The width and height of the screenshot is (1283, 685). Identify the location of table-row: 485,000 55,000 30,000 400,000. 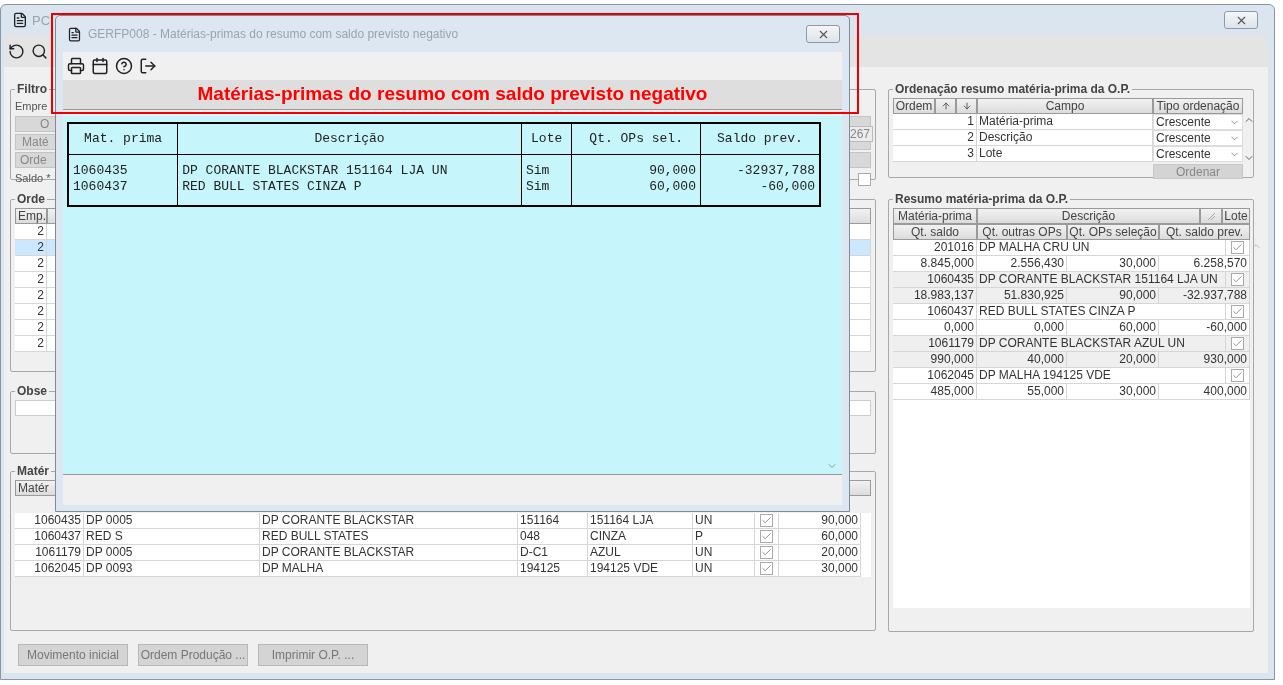
(1071, 392).